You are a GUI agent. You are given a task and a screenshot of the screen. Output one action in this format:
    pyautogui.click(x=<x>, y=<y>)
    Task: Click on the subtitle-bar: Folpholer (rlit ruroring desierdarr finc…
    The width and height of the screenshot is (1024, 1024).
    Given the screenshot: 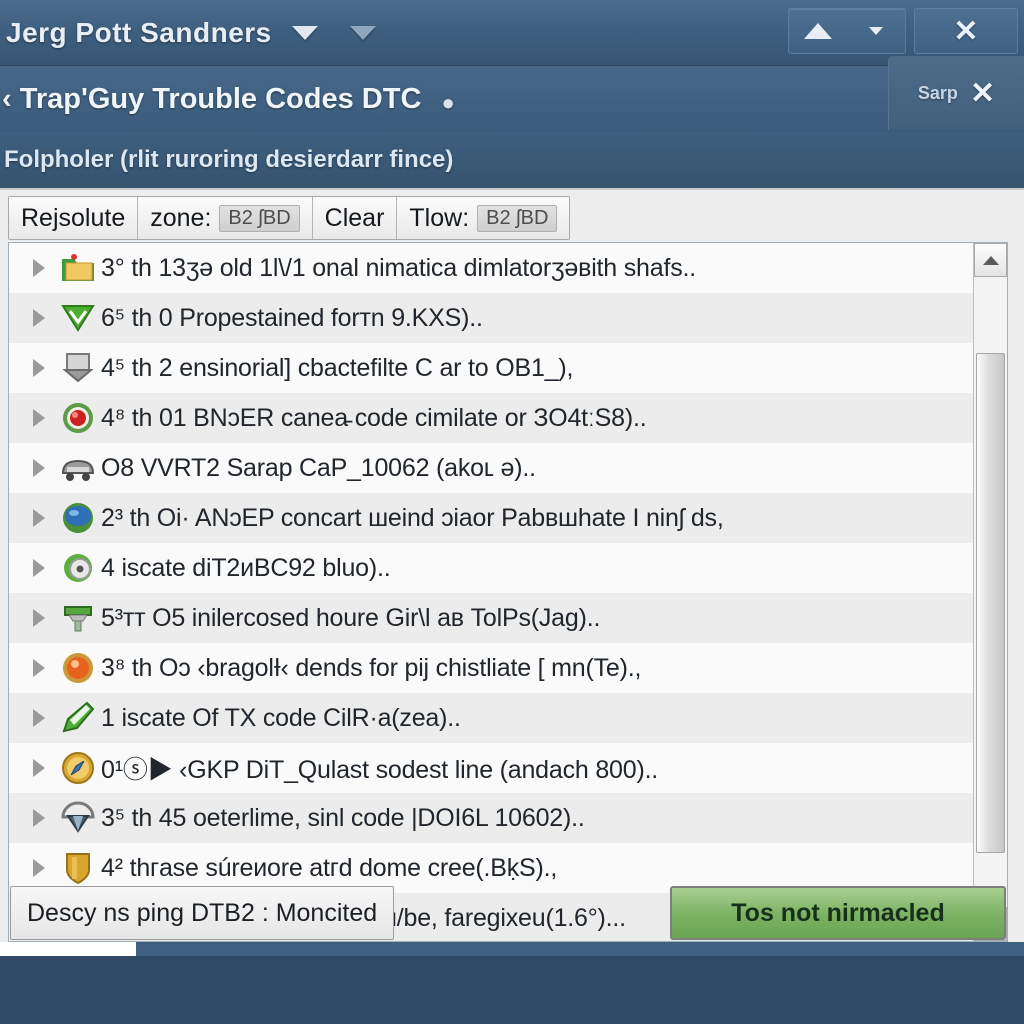 What is the action you would take?
    pyautogui.click(x=512, y=160)
    